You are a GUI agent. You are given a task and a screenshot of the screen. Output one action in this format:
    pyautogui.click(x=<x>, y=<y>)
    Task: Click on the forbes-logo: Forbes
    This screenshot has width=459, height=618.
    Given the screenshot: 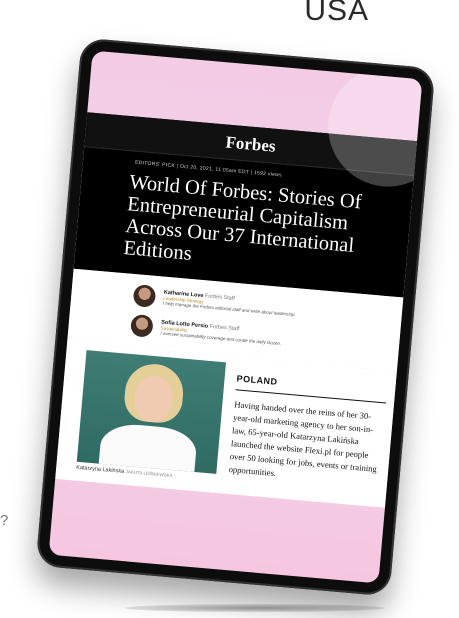 What is the action you would take?
    pyautogui.click(x=251, y=144)
    